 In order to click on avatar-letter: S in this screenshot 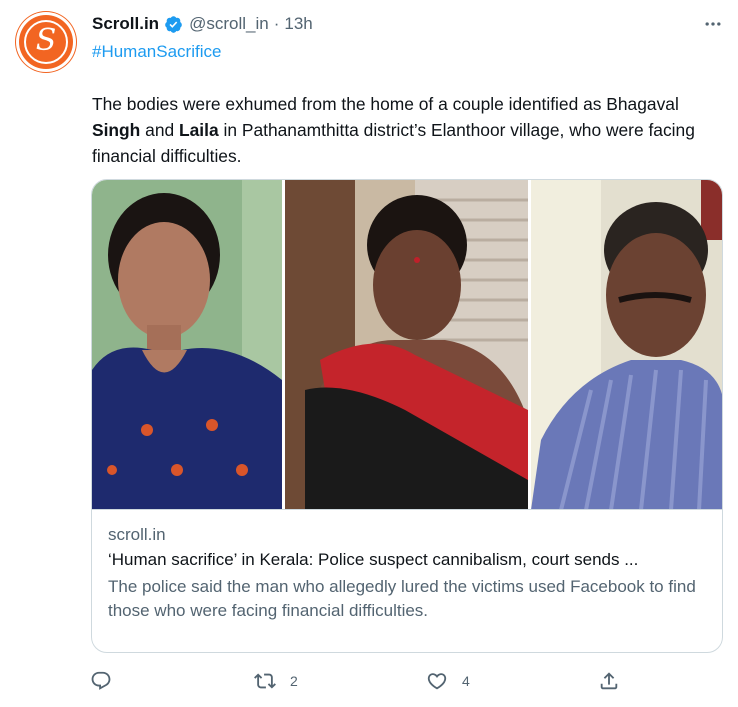, I will do `click(46, 40)`.